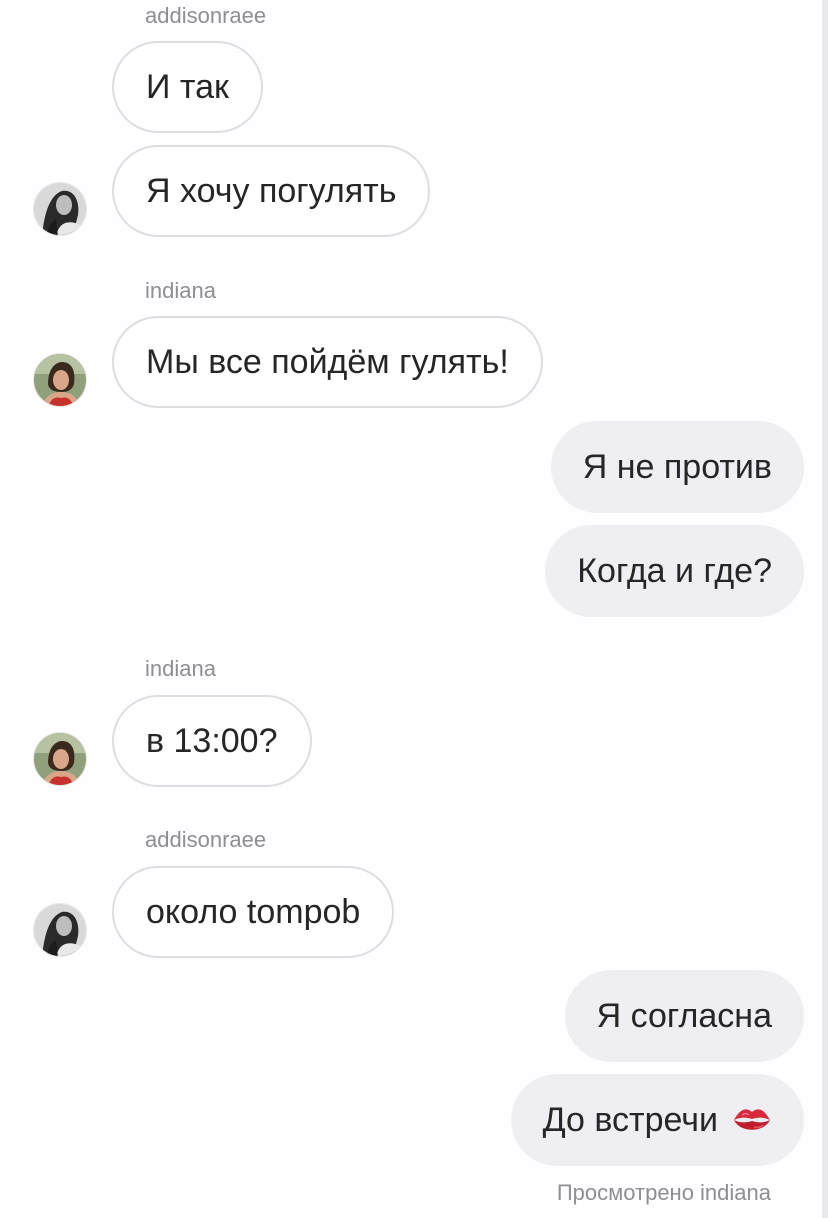 Image resolution: width=828 pixels, height=1218 pixels. I want to click on message-text: Я хочу погулять, so click(271, 190).